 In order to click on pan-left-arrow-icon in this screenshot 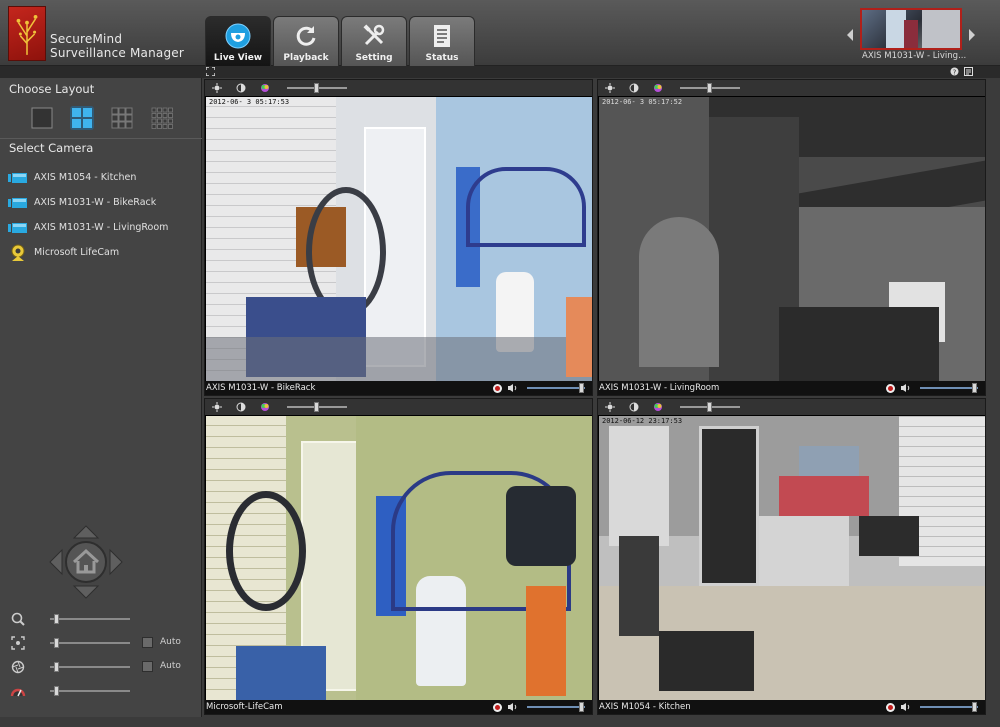, I will do `click(56, 562)`.